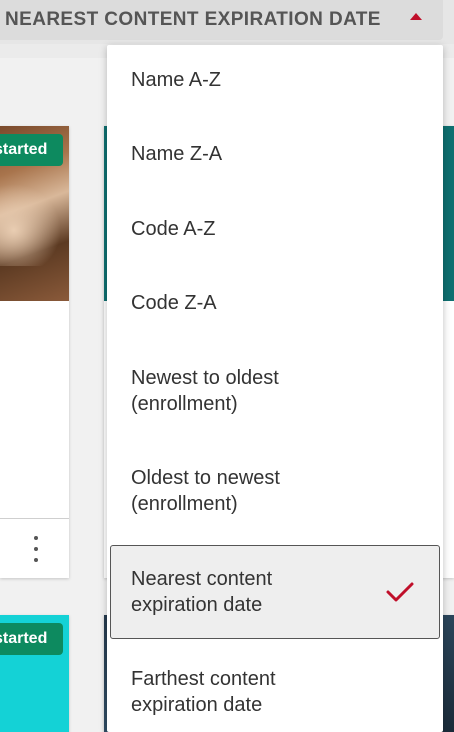 This screenshot has width=454, height=732. What do you see at coordinates (174, 303) in the screenshot?
I see `sort-option-label: Code Z-A` at bounding box center [174, 303].